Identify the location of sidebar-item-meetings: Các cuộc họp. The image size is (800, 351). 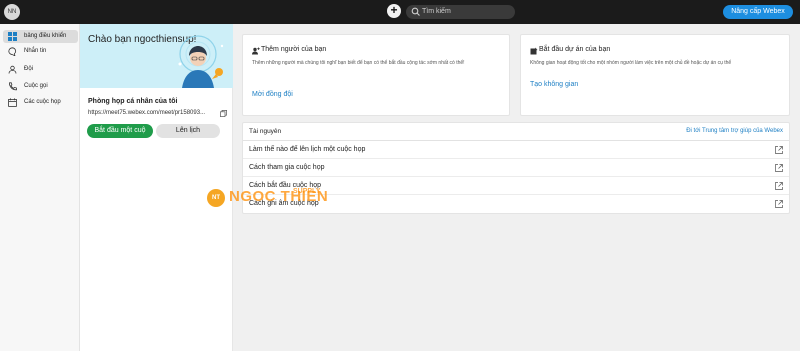
(40, 102).